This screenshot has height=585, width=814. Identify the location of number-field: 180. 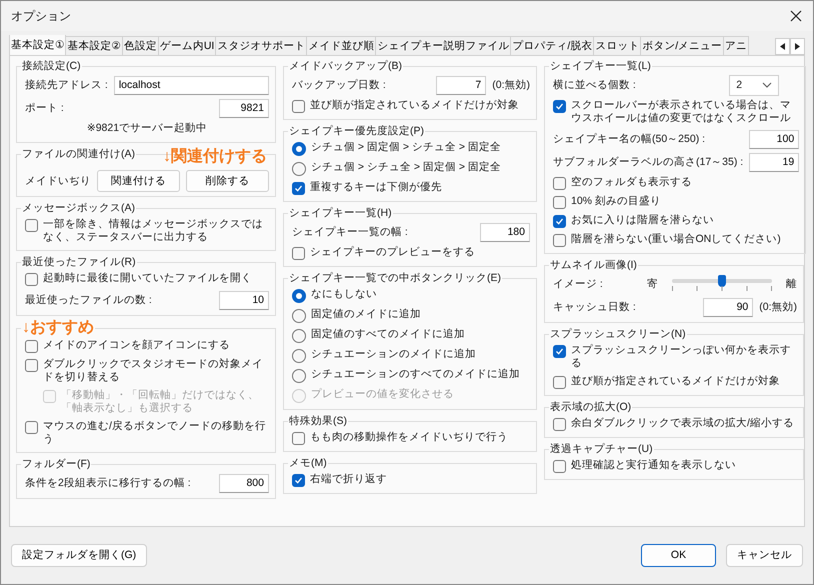
(505, 232).